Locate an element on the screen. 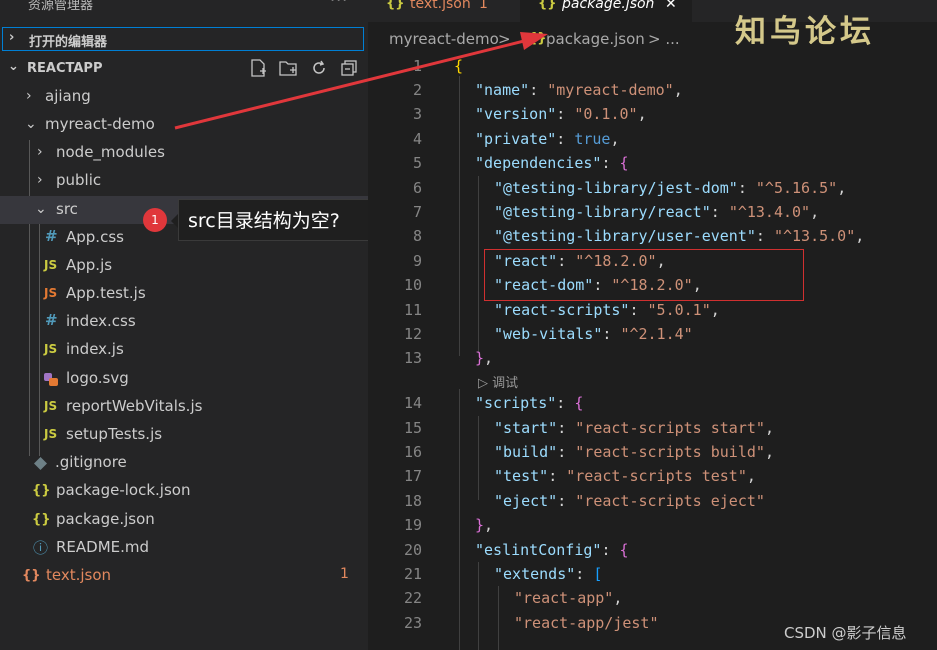 The width and height of the screenshot is (937, 650). annotation-arrow is located at coordinates (361, 81).